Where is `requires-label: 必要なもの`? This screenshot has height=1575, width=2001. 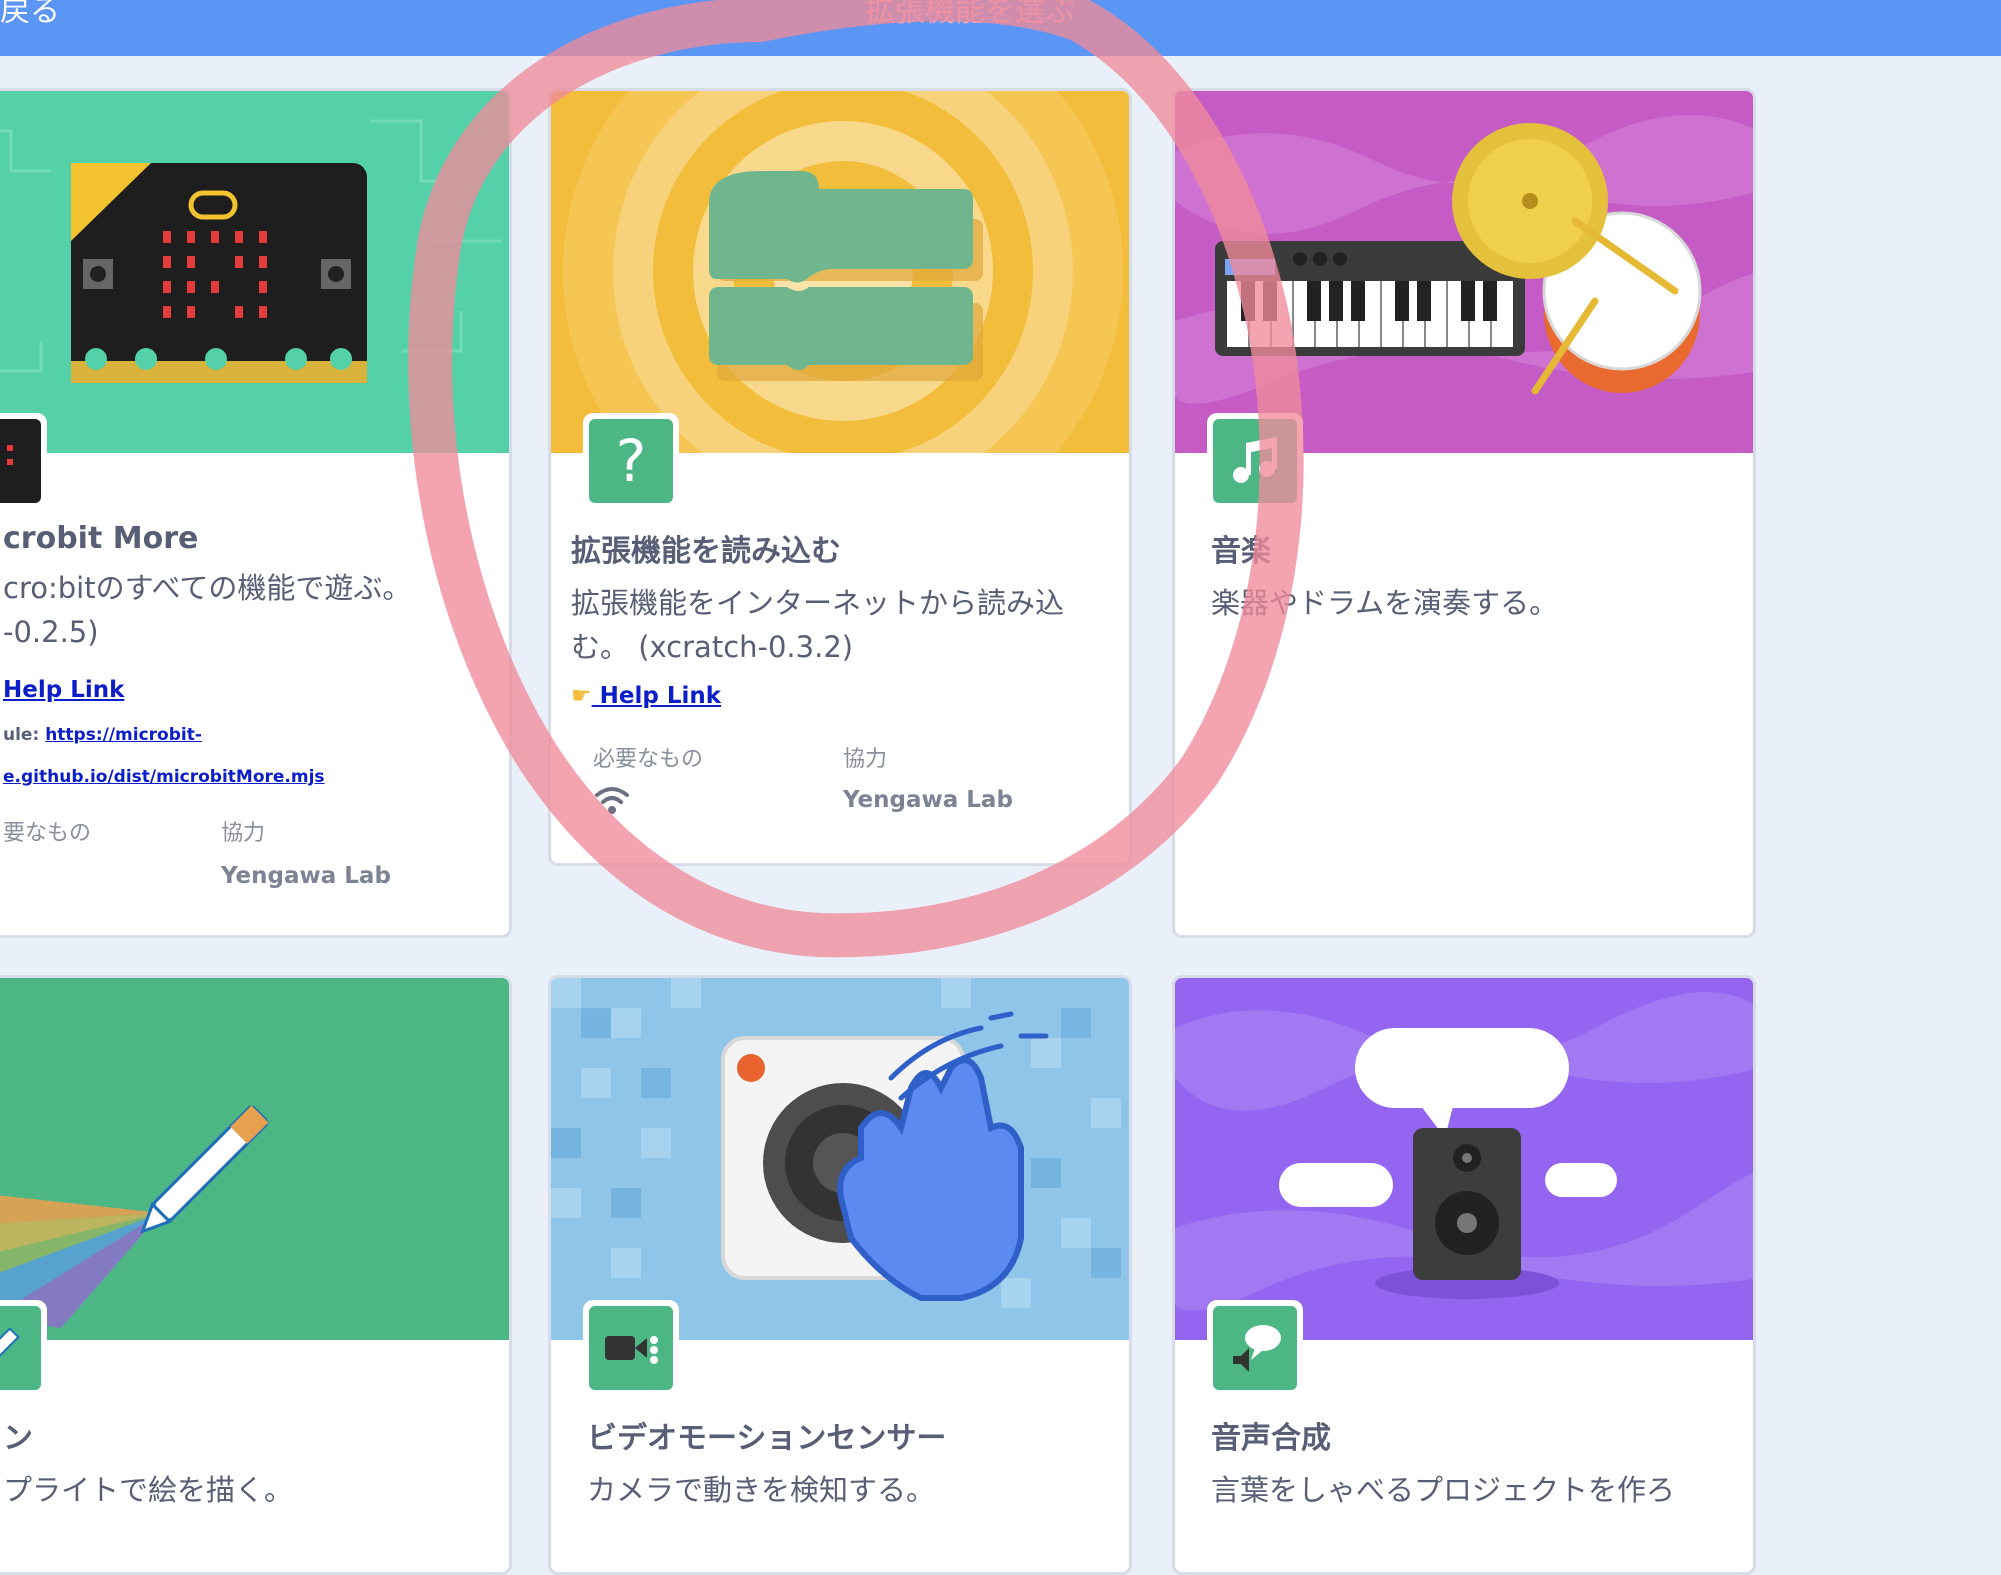 requires-label: 必要なもの is located at coordinates (648, 759).